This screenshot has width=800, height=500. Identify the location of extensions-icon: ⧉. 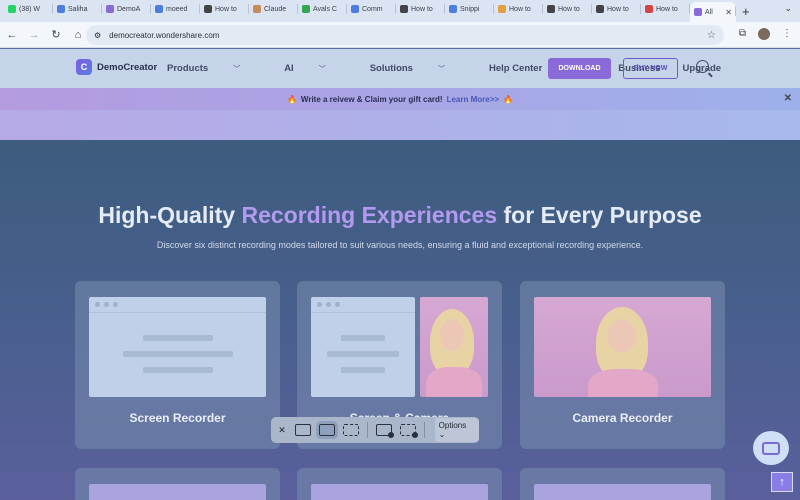
(742, 34).